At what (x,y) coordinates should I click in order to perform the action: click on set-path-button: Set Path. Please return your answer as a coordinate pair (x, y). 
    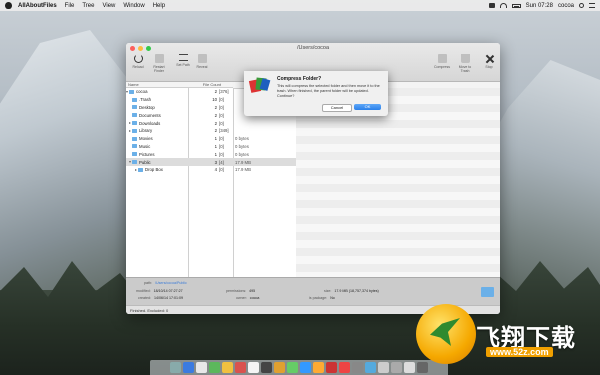
    Looking at the image, I should click on (183, 60).